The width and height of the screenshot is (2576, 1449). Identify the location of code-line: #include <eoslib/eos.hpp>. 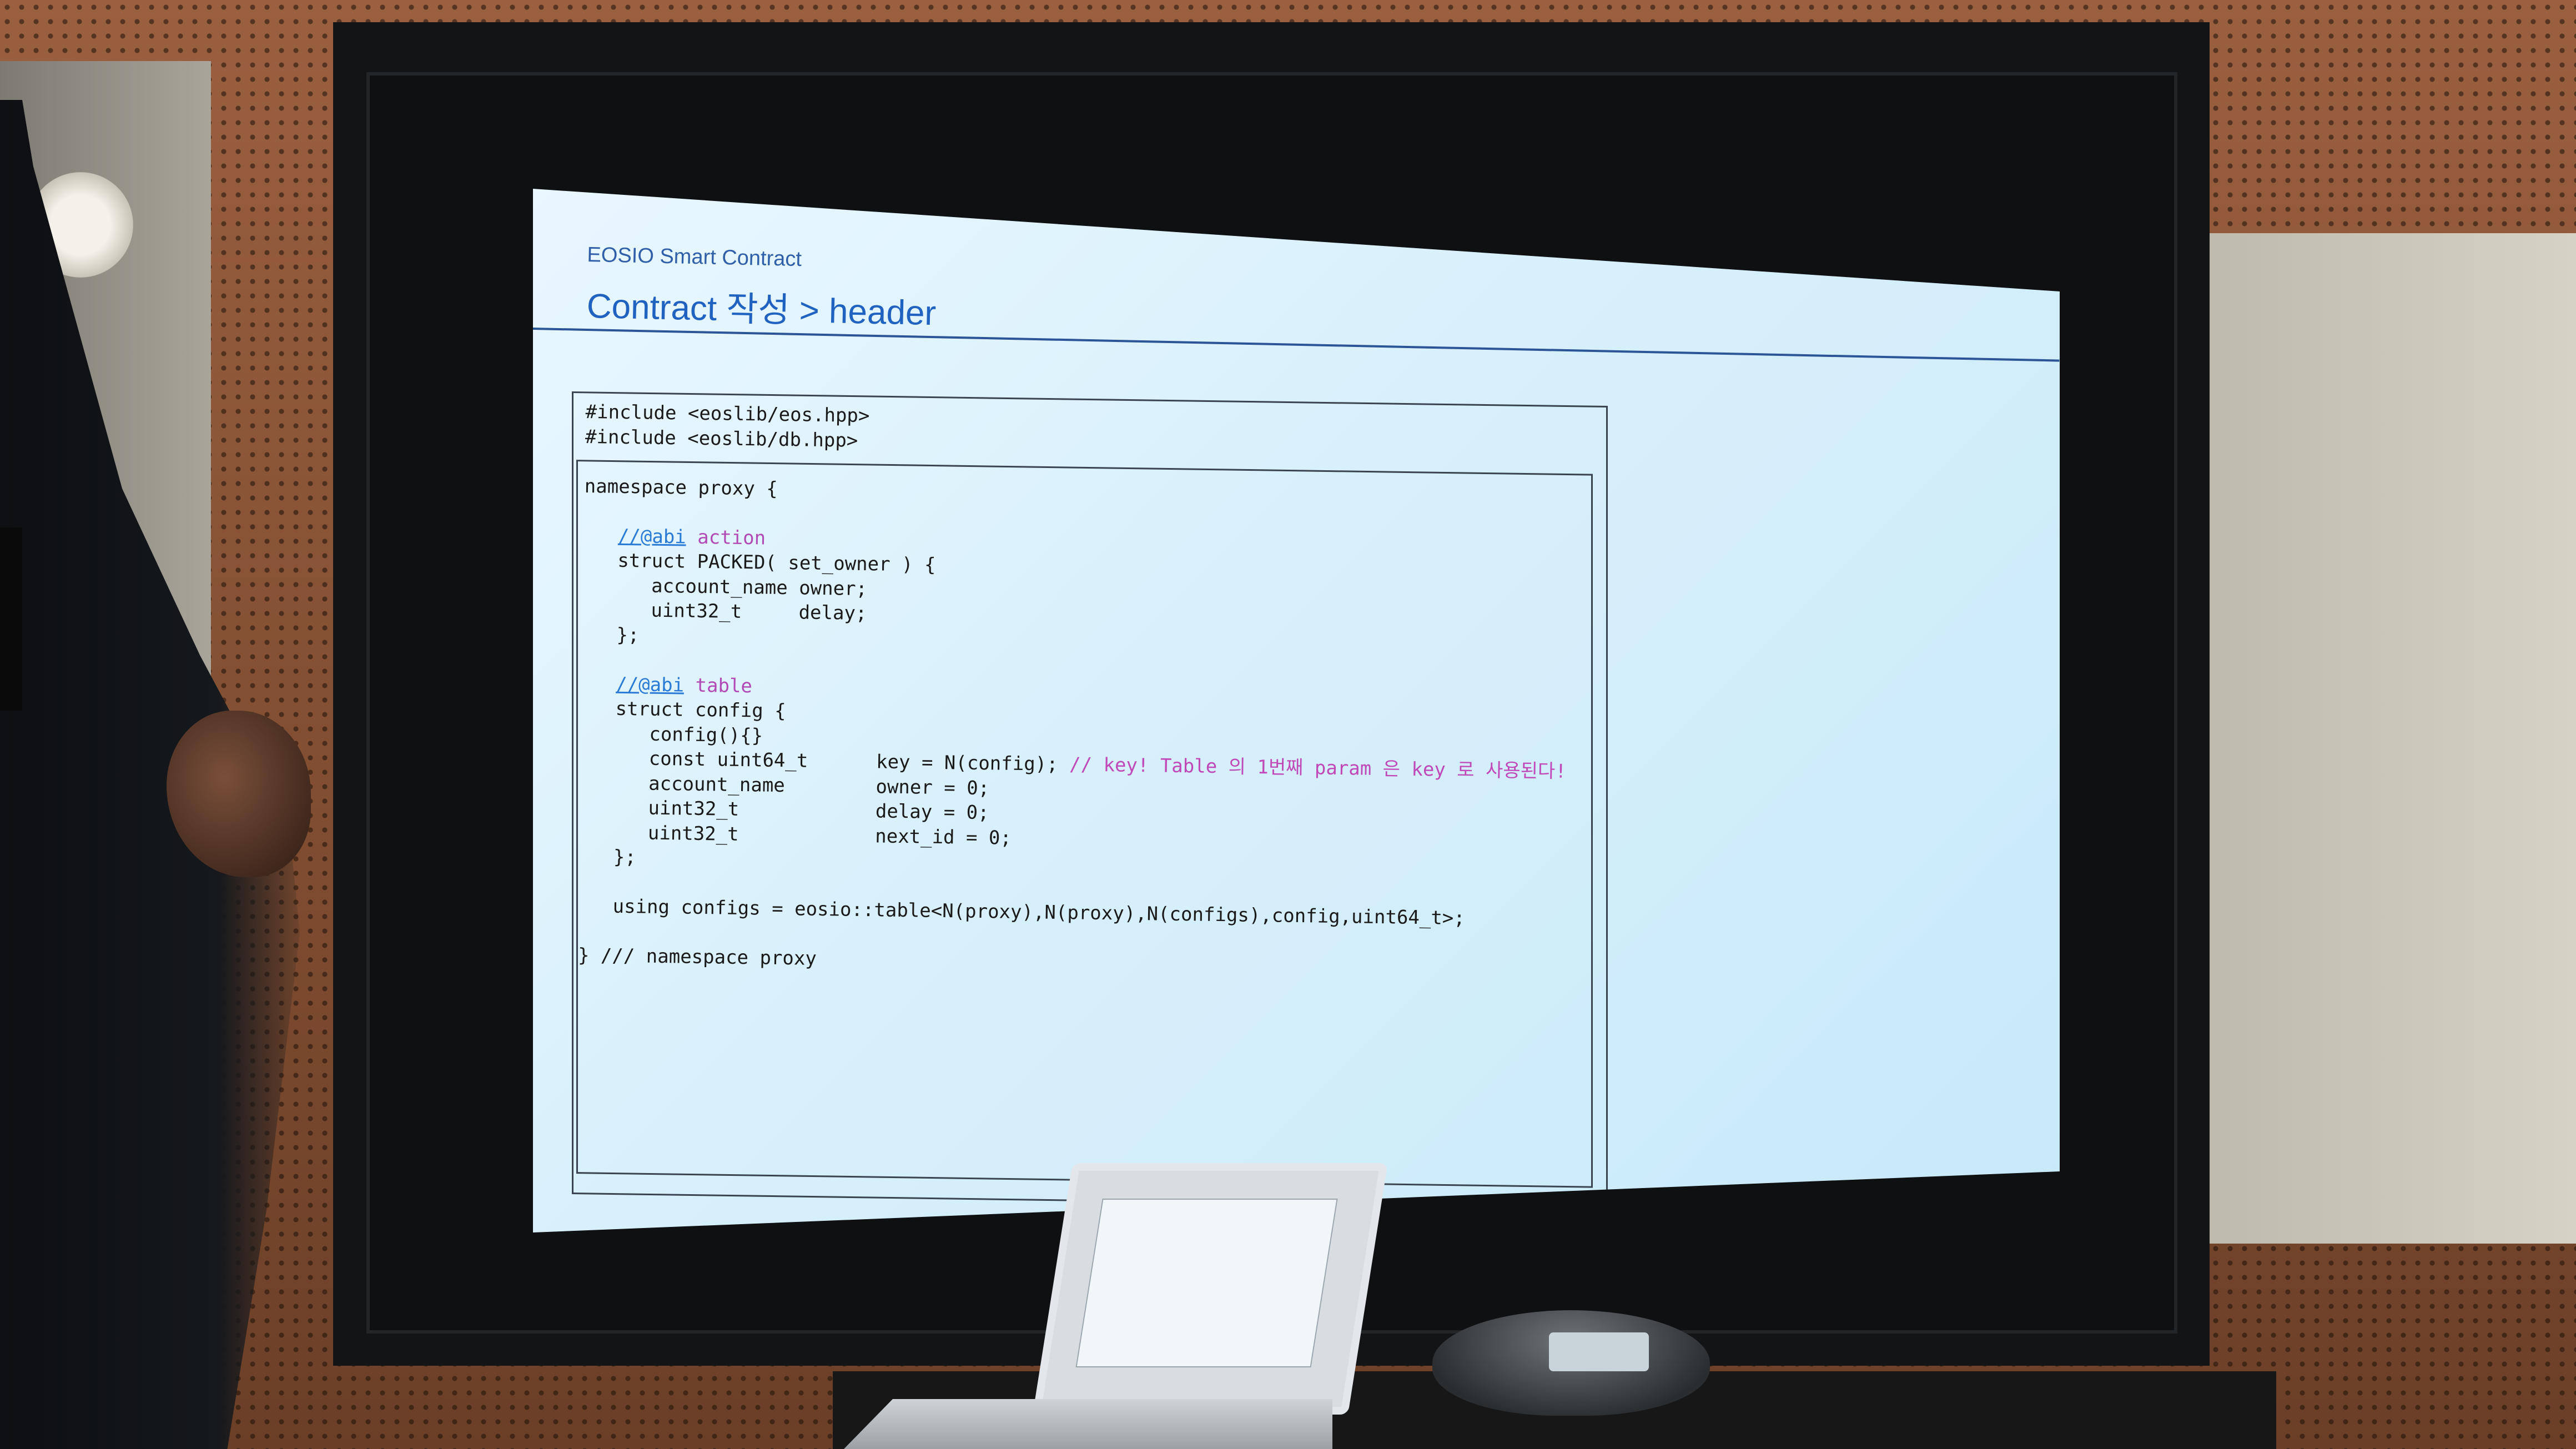
(727, 413).